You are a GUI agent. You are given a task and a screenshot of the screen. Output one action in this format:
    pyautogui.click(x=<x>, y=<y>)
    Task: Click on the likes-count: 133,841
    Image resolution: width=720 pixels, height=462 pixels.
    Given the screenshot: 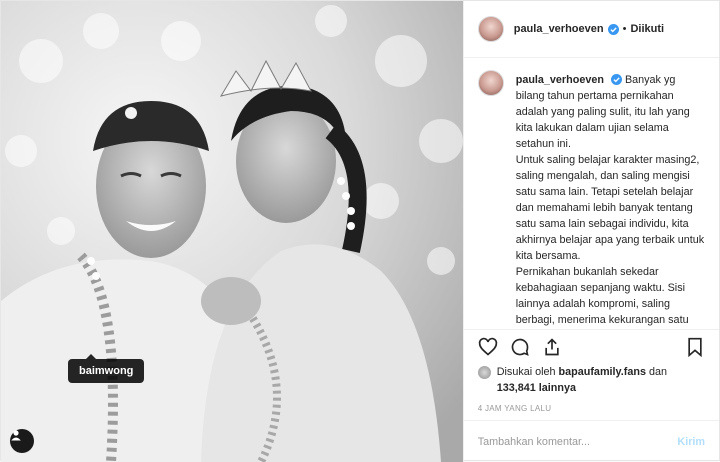 What is the action you would take?
    pyautogui.click(x=516, y=388)
    